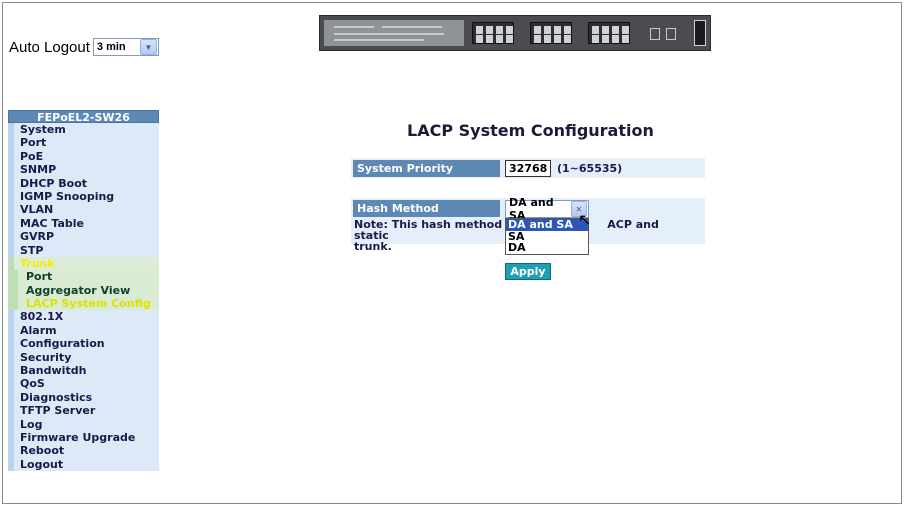 Image resolution: width=906 pixels, height=508 pixels. Describe the element at coordinates (83, 210) in the screenshot. I see `sidebar-item-vlan: VLAN` at that location.